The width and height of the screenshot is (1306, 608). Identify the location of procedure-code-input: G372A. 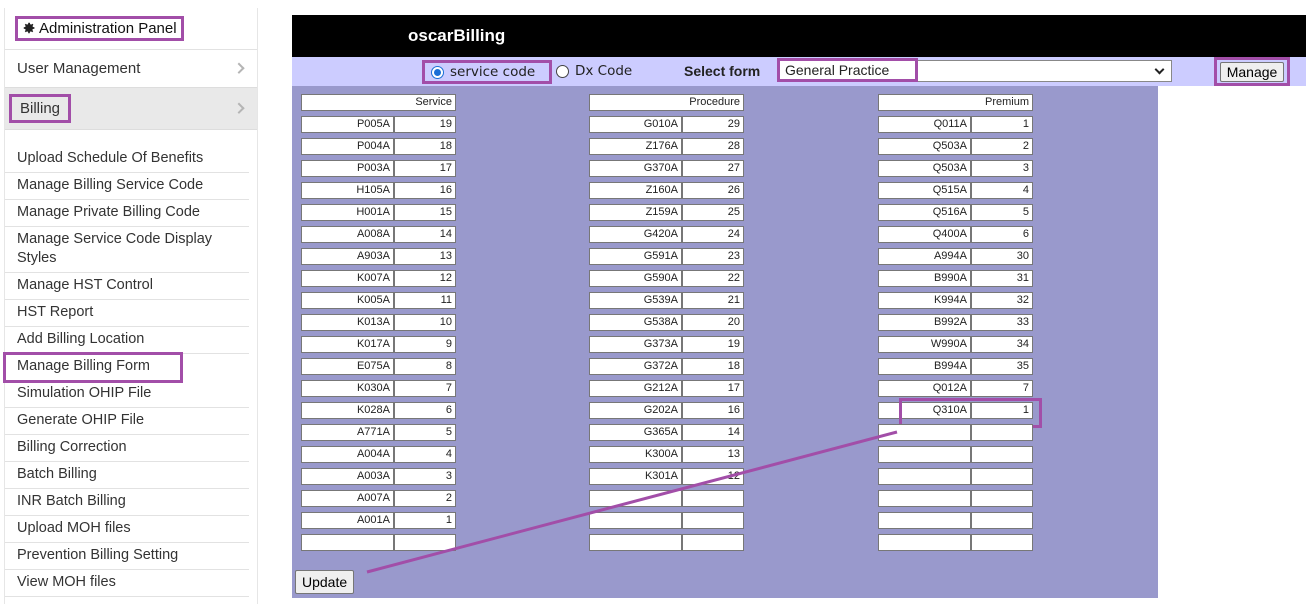
(635, 366).